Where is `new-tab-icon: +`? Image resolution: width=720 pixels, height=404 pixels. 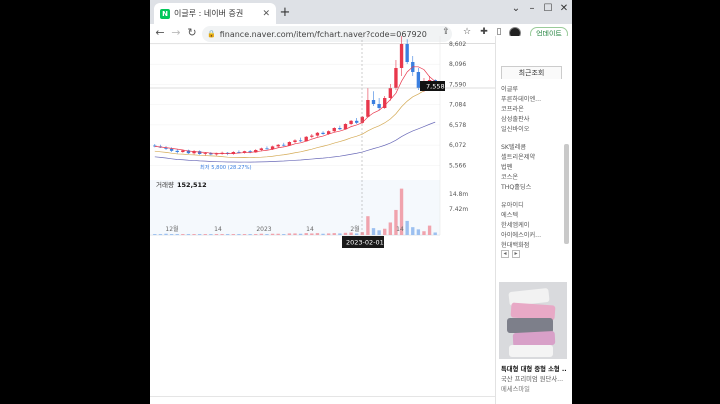 new-tab-icon: + is located at coordinates (285, 12).